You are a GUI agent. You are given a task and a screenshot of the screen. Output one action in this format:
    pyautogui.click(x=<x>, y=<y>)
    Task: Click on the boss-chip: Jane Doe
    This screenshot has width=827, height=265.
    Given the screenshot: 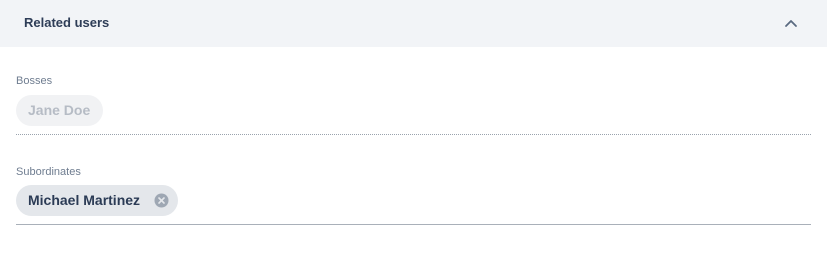 What is the action you would take?
    pyautogui.click(x=59, y=110)
    